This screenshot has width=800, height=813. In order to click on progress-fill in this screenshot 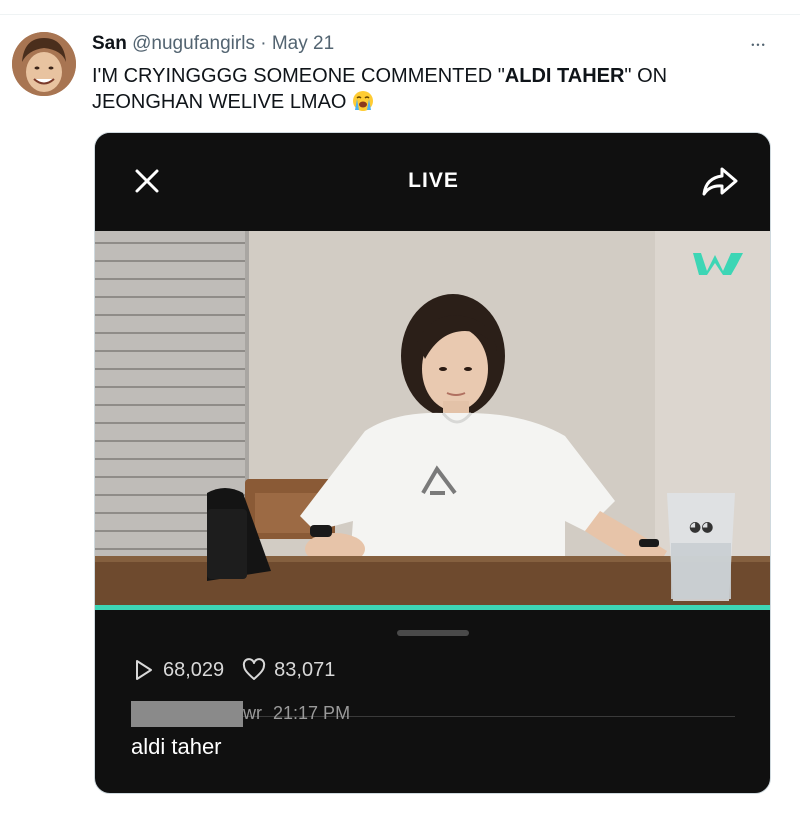, I will do `click(432, 607)`.